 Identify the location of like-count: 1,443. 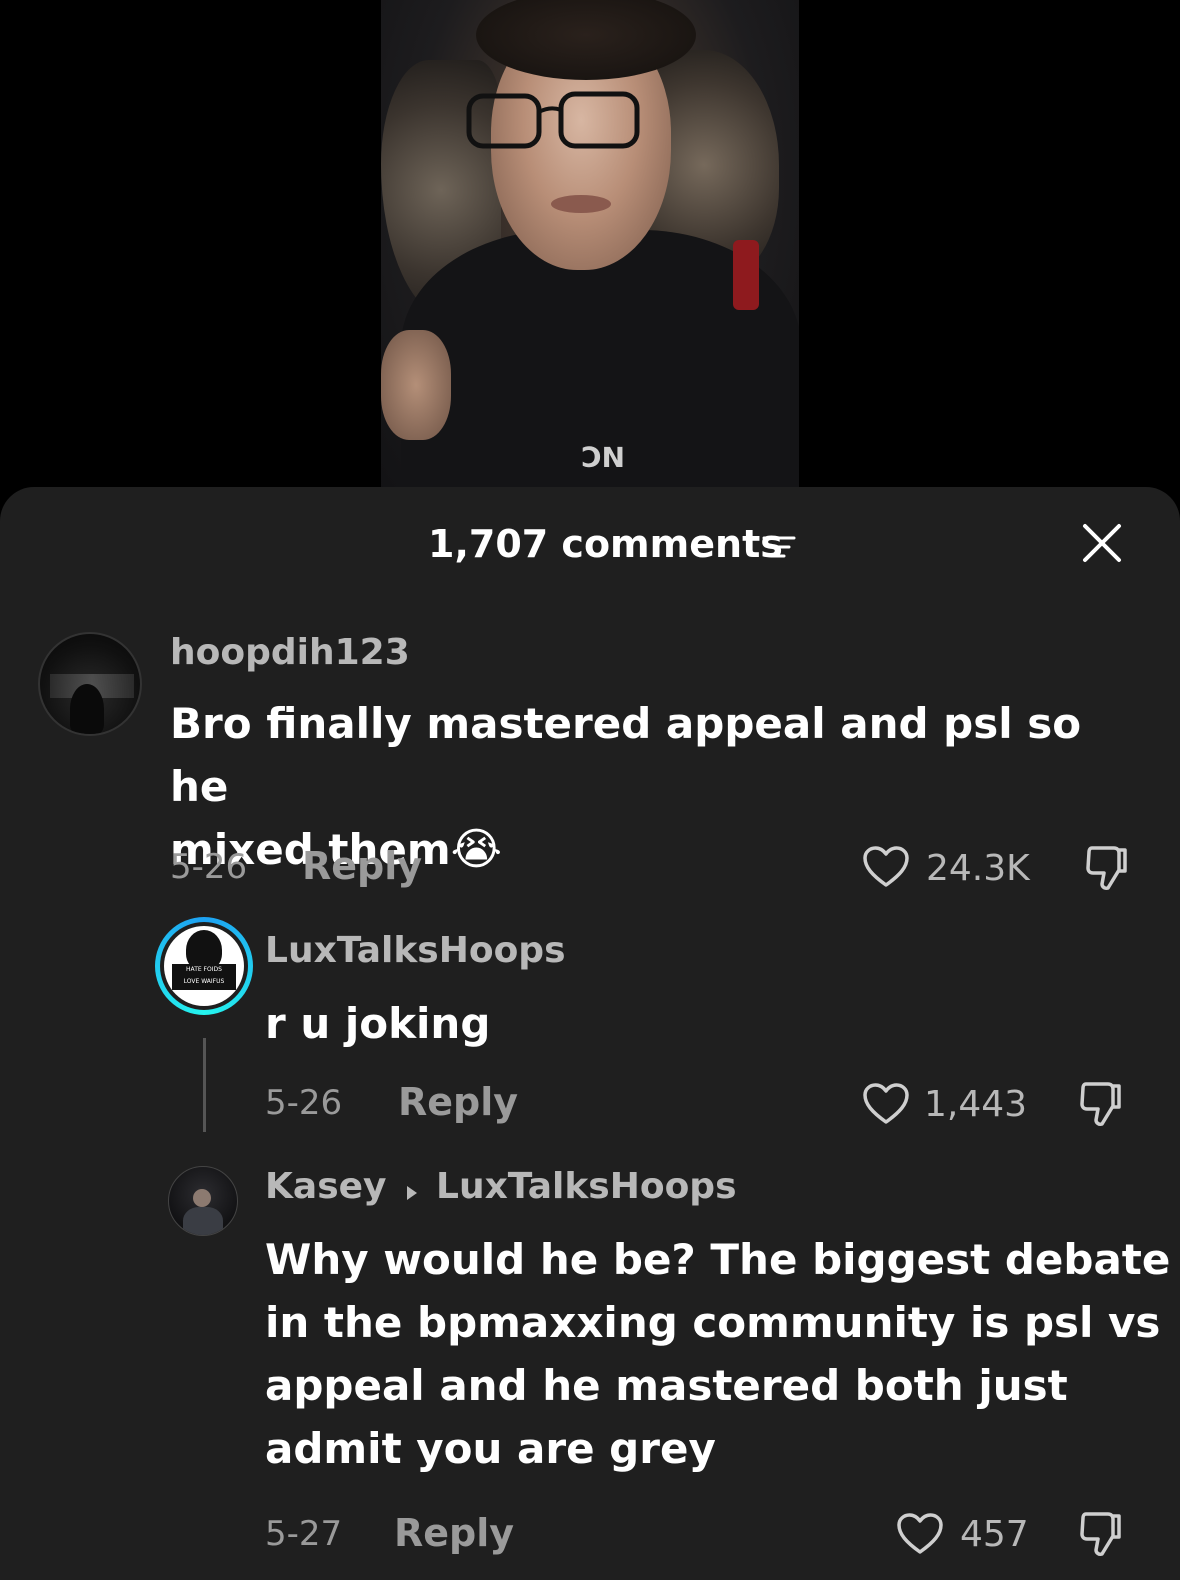
(976, 1104).